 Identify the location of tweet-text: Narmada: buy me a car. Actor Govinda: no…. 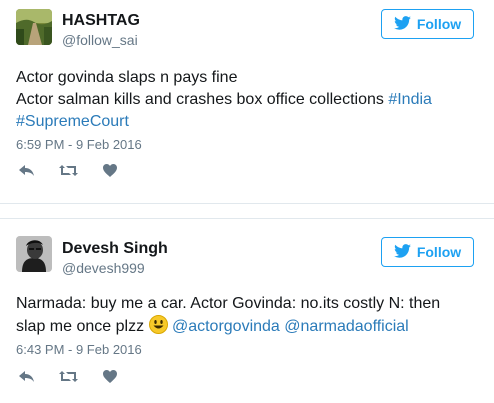
(228, 315).